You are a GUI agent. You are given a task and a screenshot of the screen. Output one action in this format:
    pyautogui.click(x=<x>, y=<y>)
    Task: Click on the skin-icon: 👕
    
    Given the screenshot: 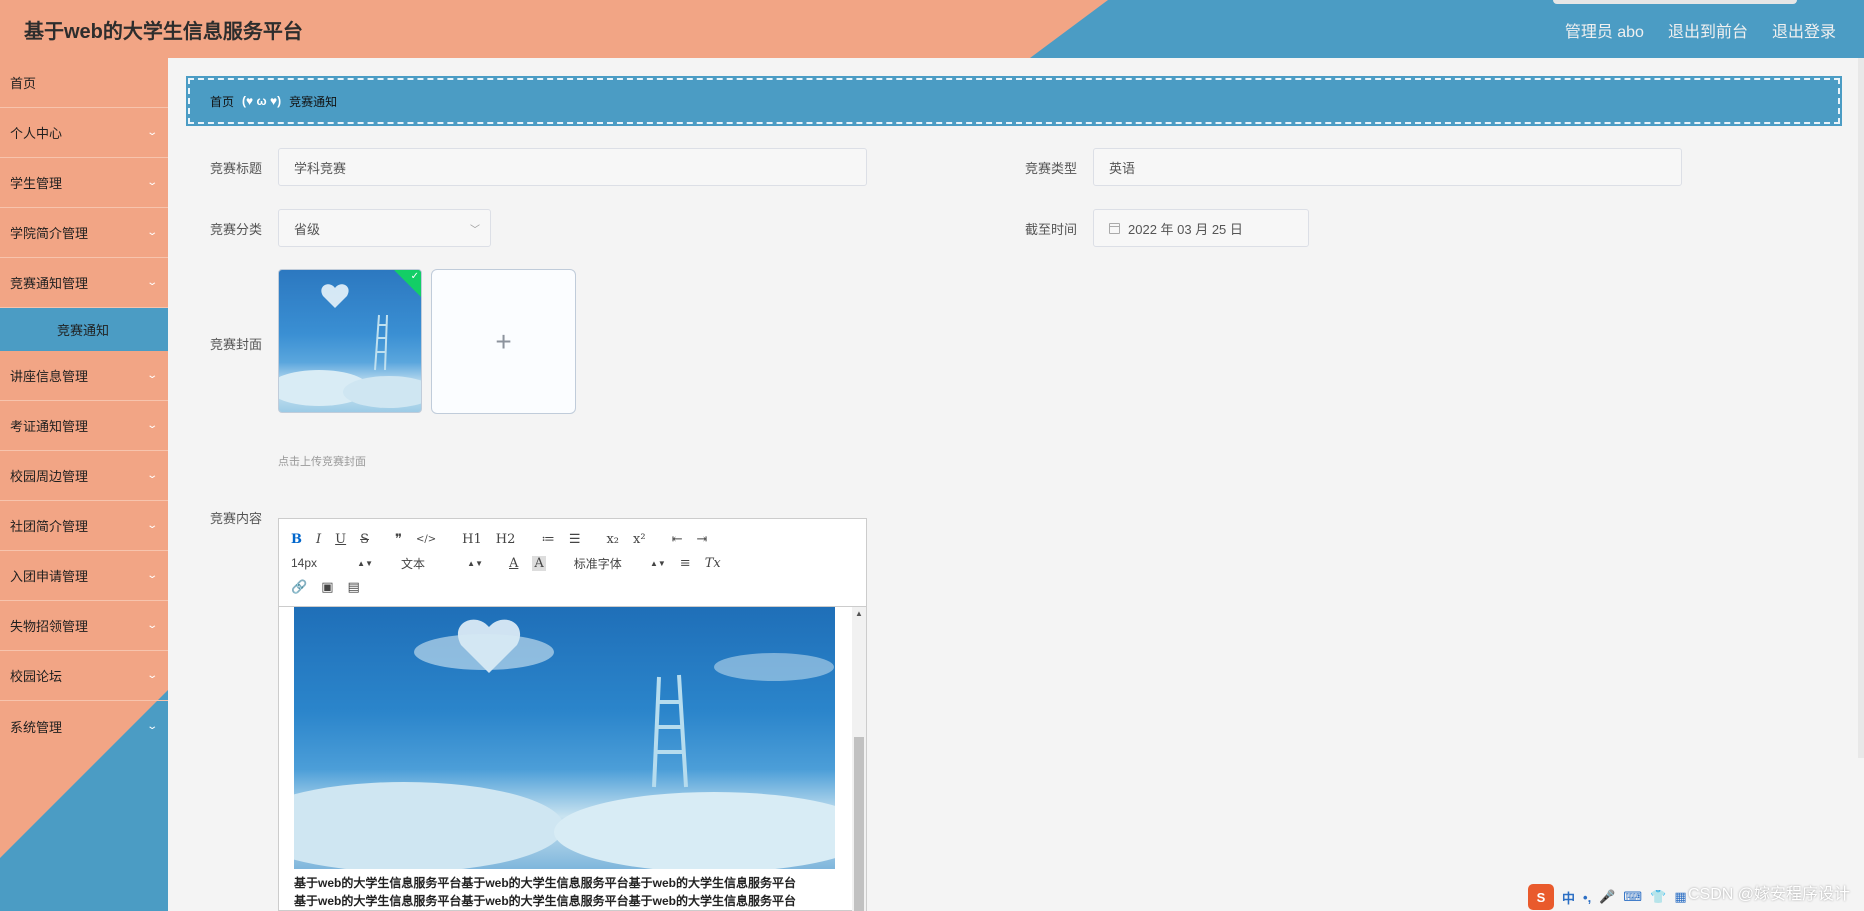 What is the action you would take?
    pyautogui.click(x=1658, y=897)
    